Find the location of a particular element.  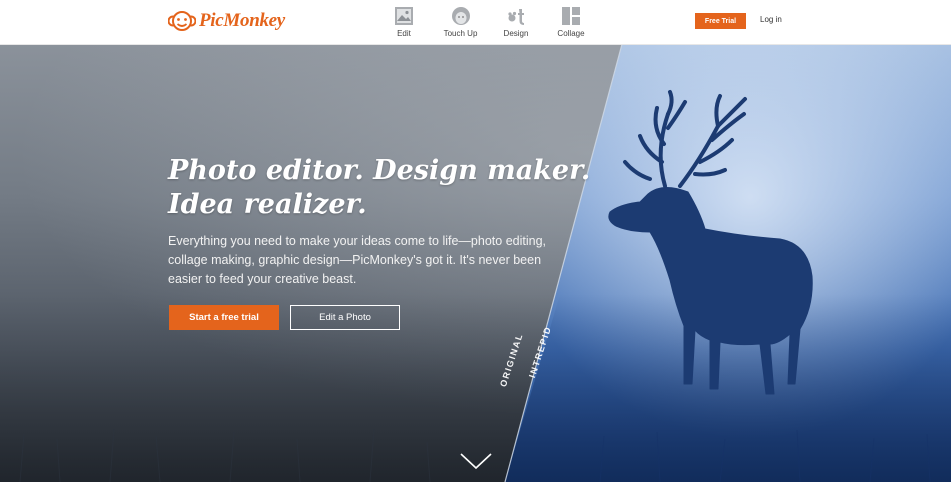

face-icon is located at coordinates (460, 16).